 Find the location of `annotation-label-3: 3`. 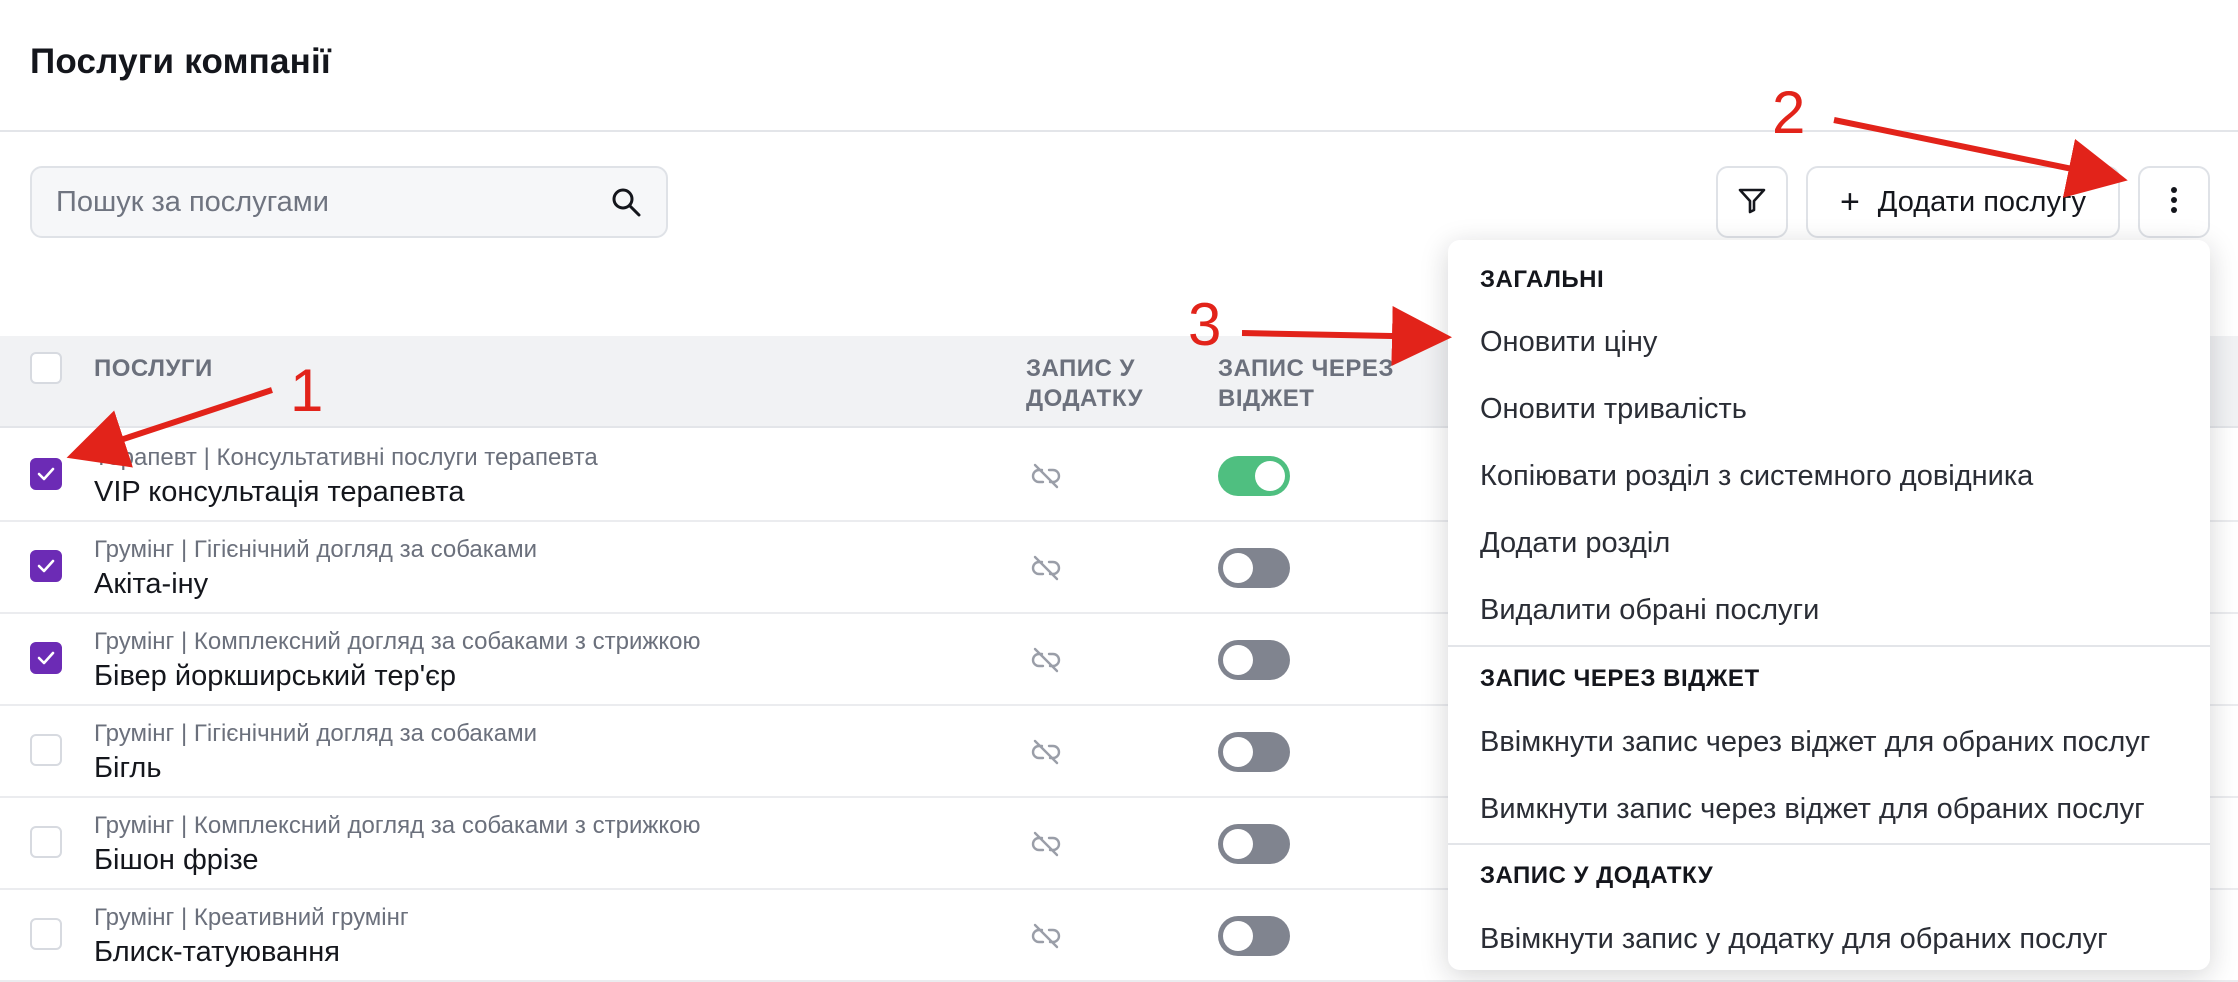

annotation-label-3: 3 is located at coordinates (1205, 324).